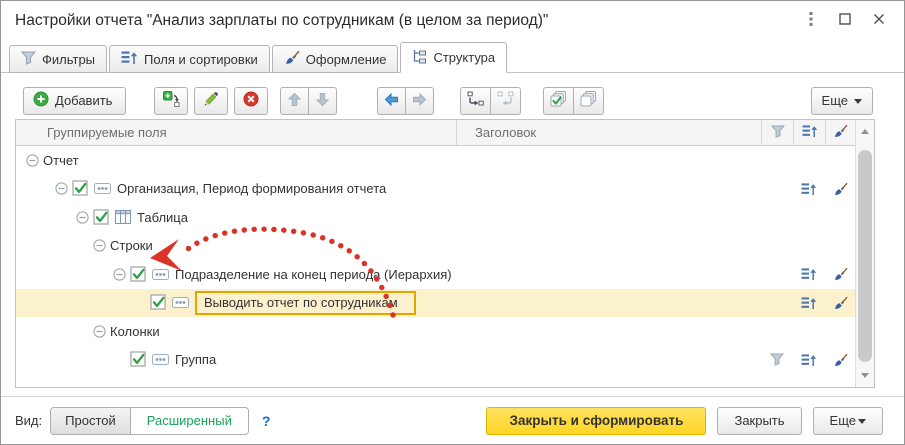  Describe the element at coordinates (123, 217) in the screenshot. I see `table-icon` at that location.